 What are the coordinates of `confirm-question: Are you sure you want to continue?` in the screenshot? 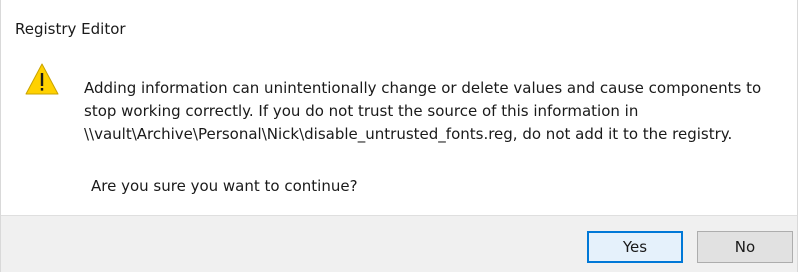 It's located at (224, 186).